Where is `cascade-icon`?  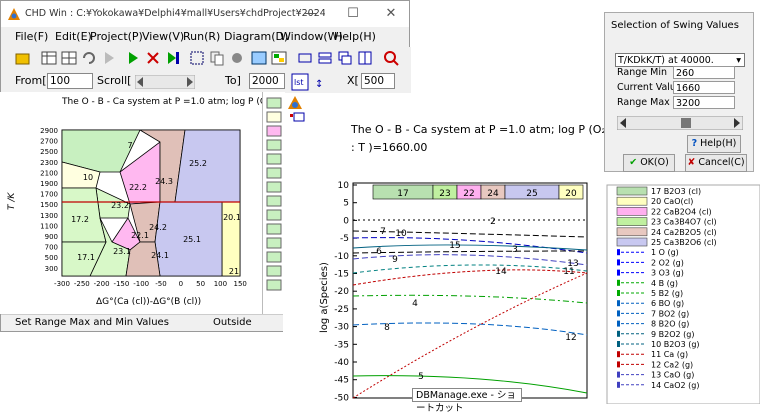
cascade-icon is located at coordinates (345, 58).